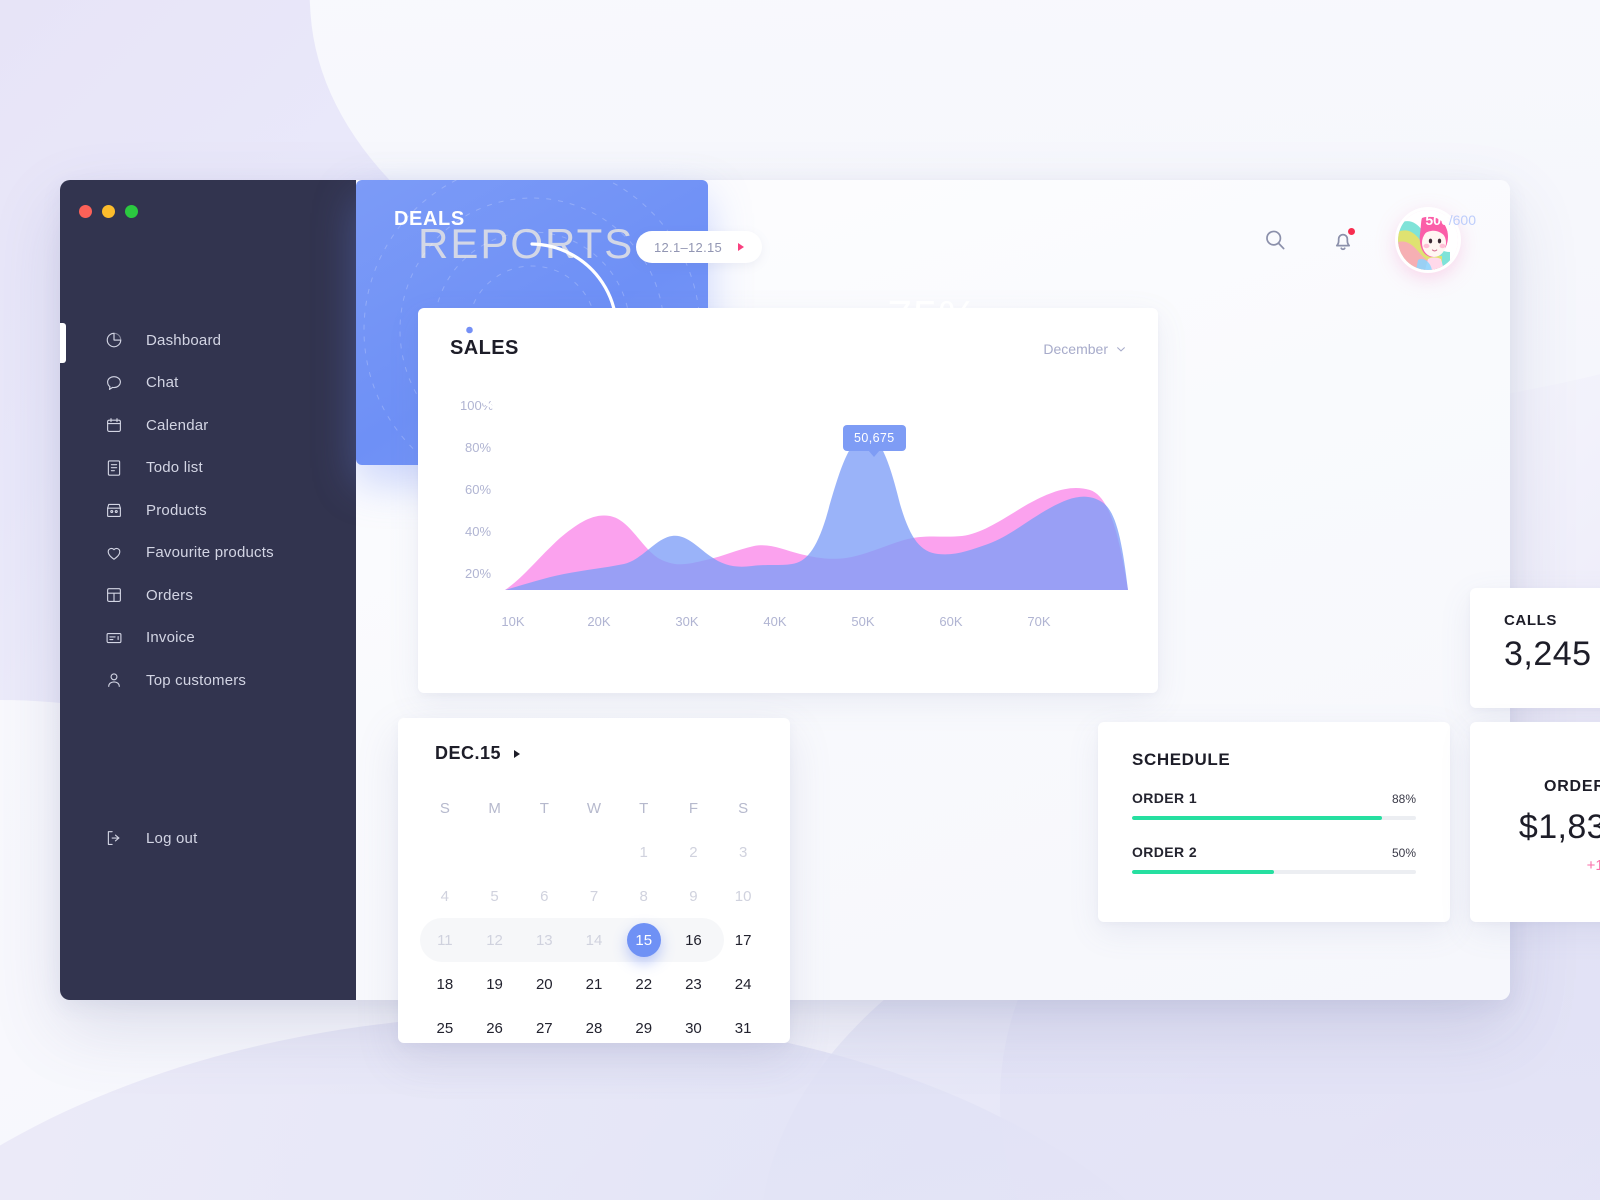  I want to click on svg-text: 70K, so click(1038, 621).